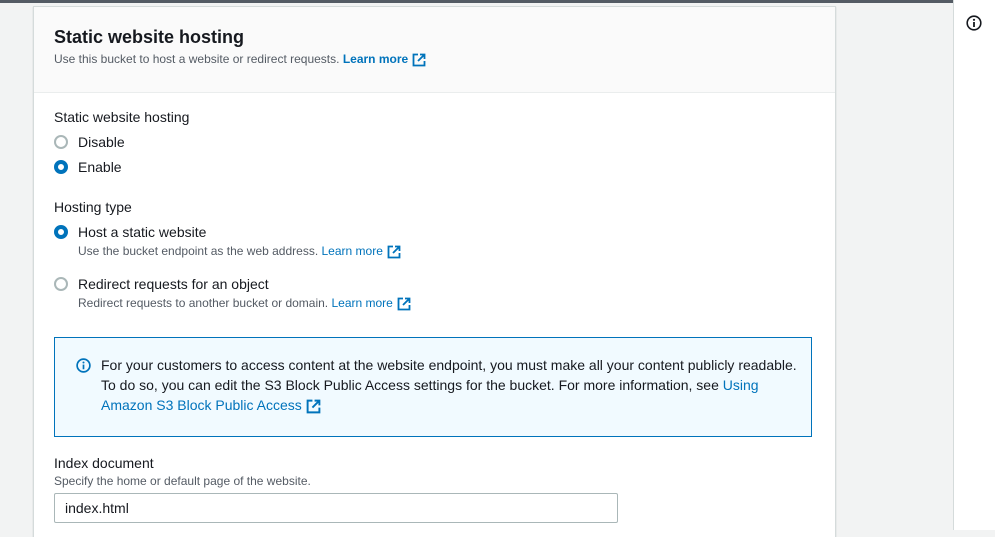 The height and width of the screenshot is (537, 995). What do you see at coordinates (497, 1) in the screenshot?
I see `top-border` at bounding box center [497, 1].